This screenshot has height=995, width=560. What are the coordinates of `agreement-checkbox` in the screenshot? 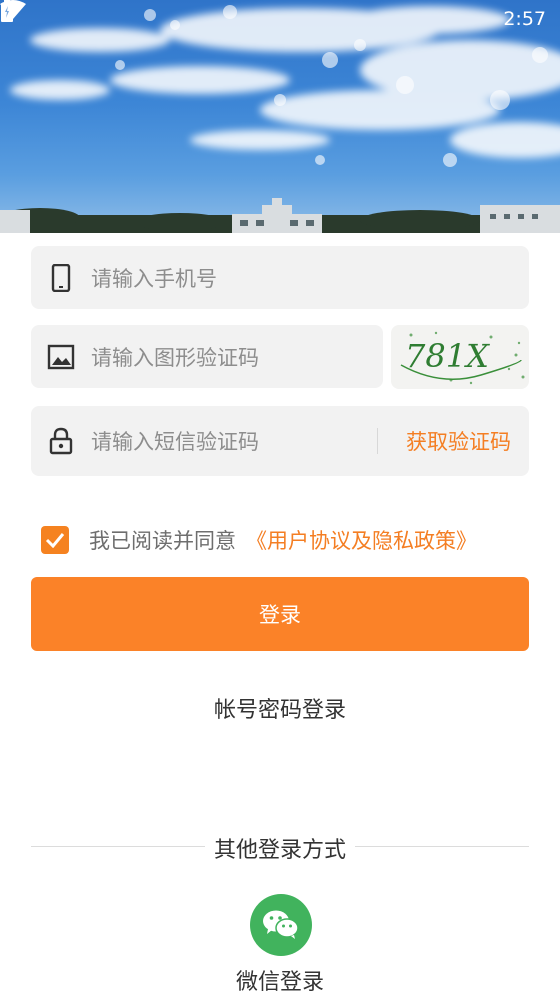 It's located at (55, 540).